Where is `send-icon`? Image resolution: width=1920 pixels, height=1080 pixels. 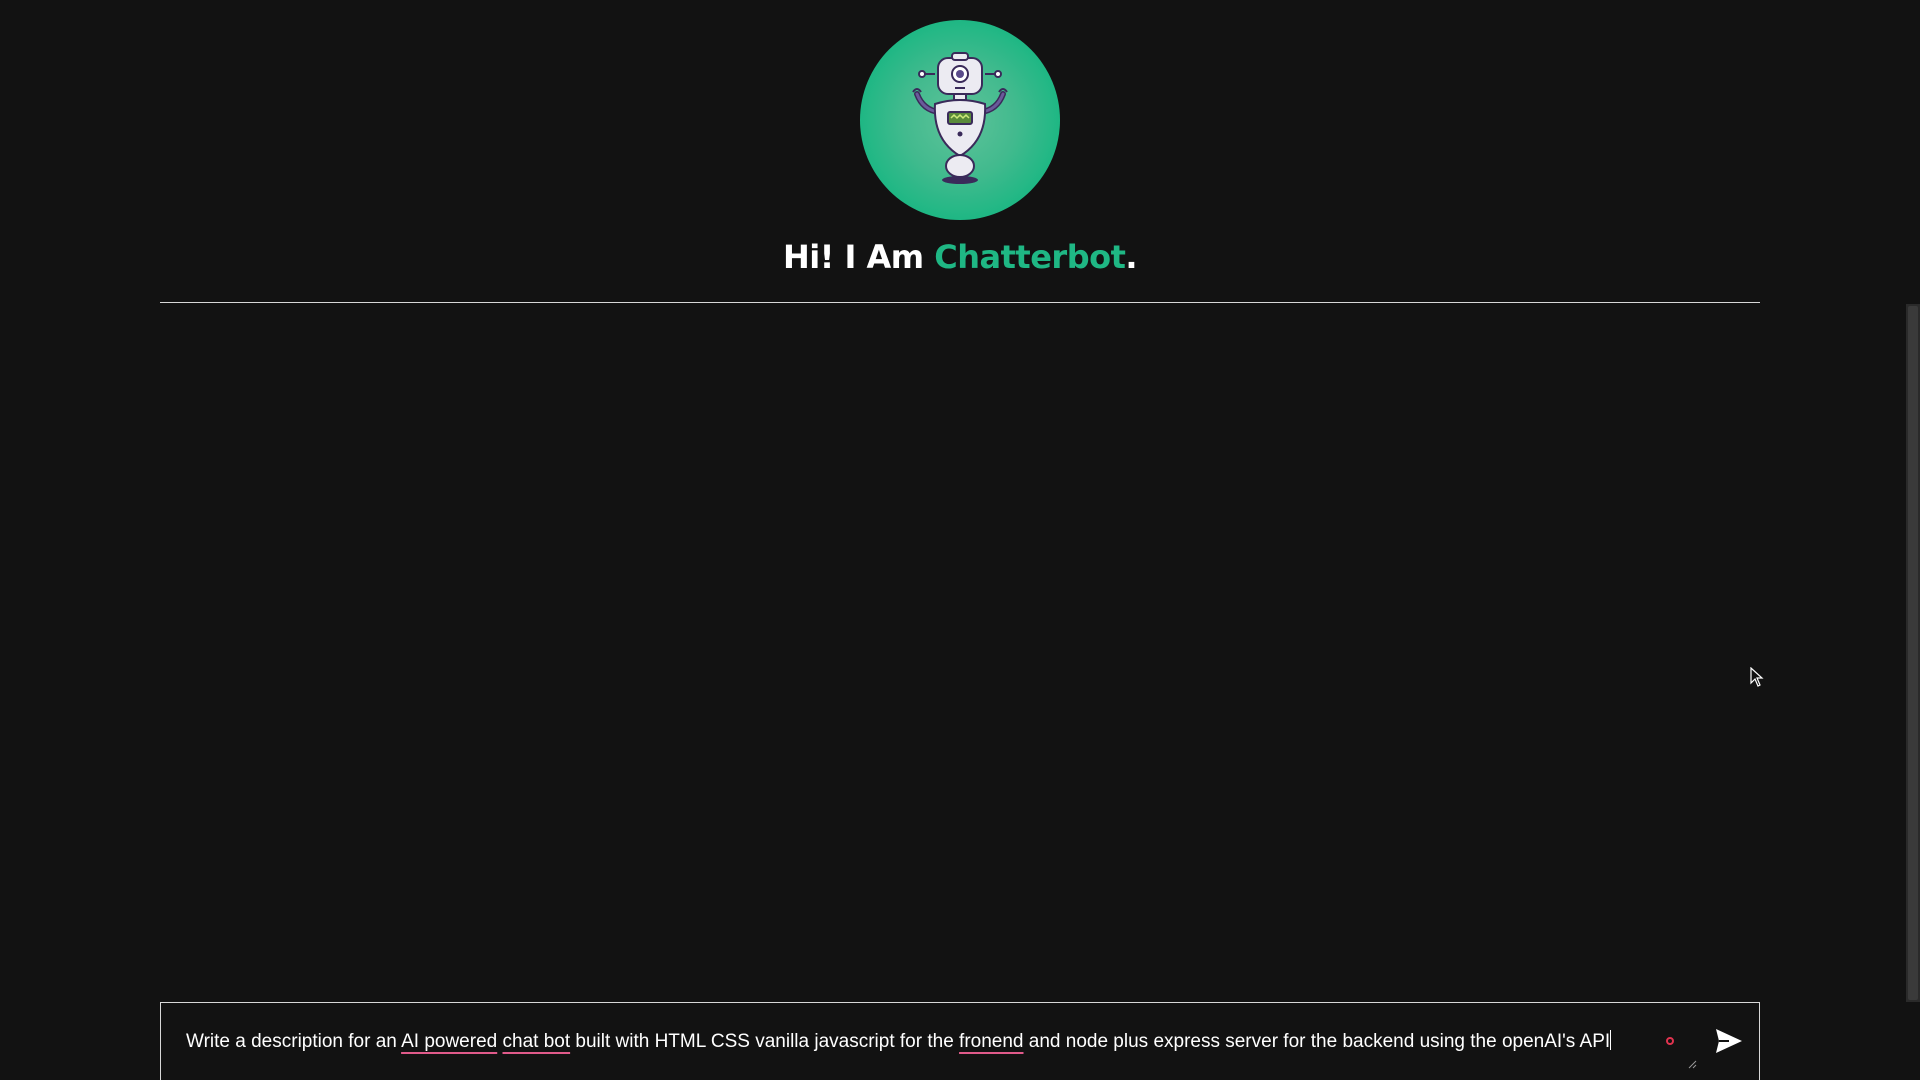 send-icon is located at coordinates (1729, 1041).